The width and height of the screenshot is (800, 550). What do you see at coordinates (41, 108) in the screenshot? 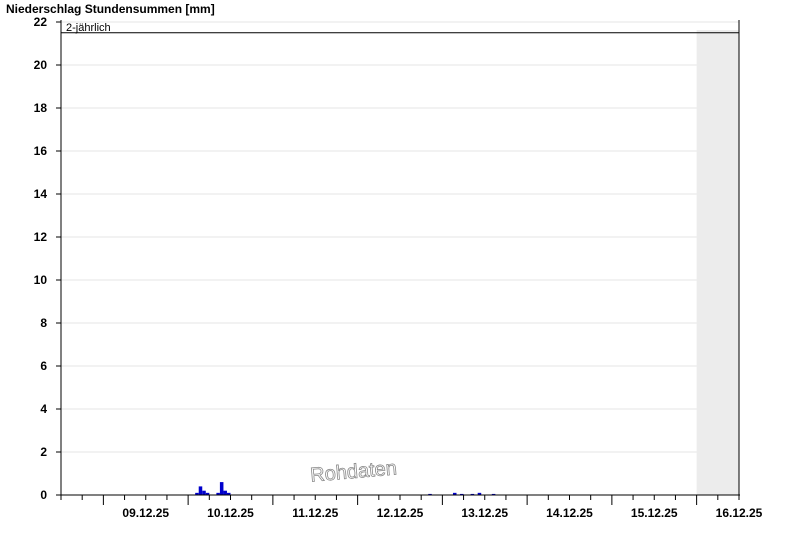
I see `y-tick-label: 18` at bounding box center [41, 108].